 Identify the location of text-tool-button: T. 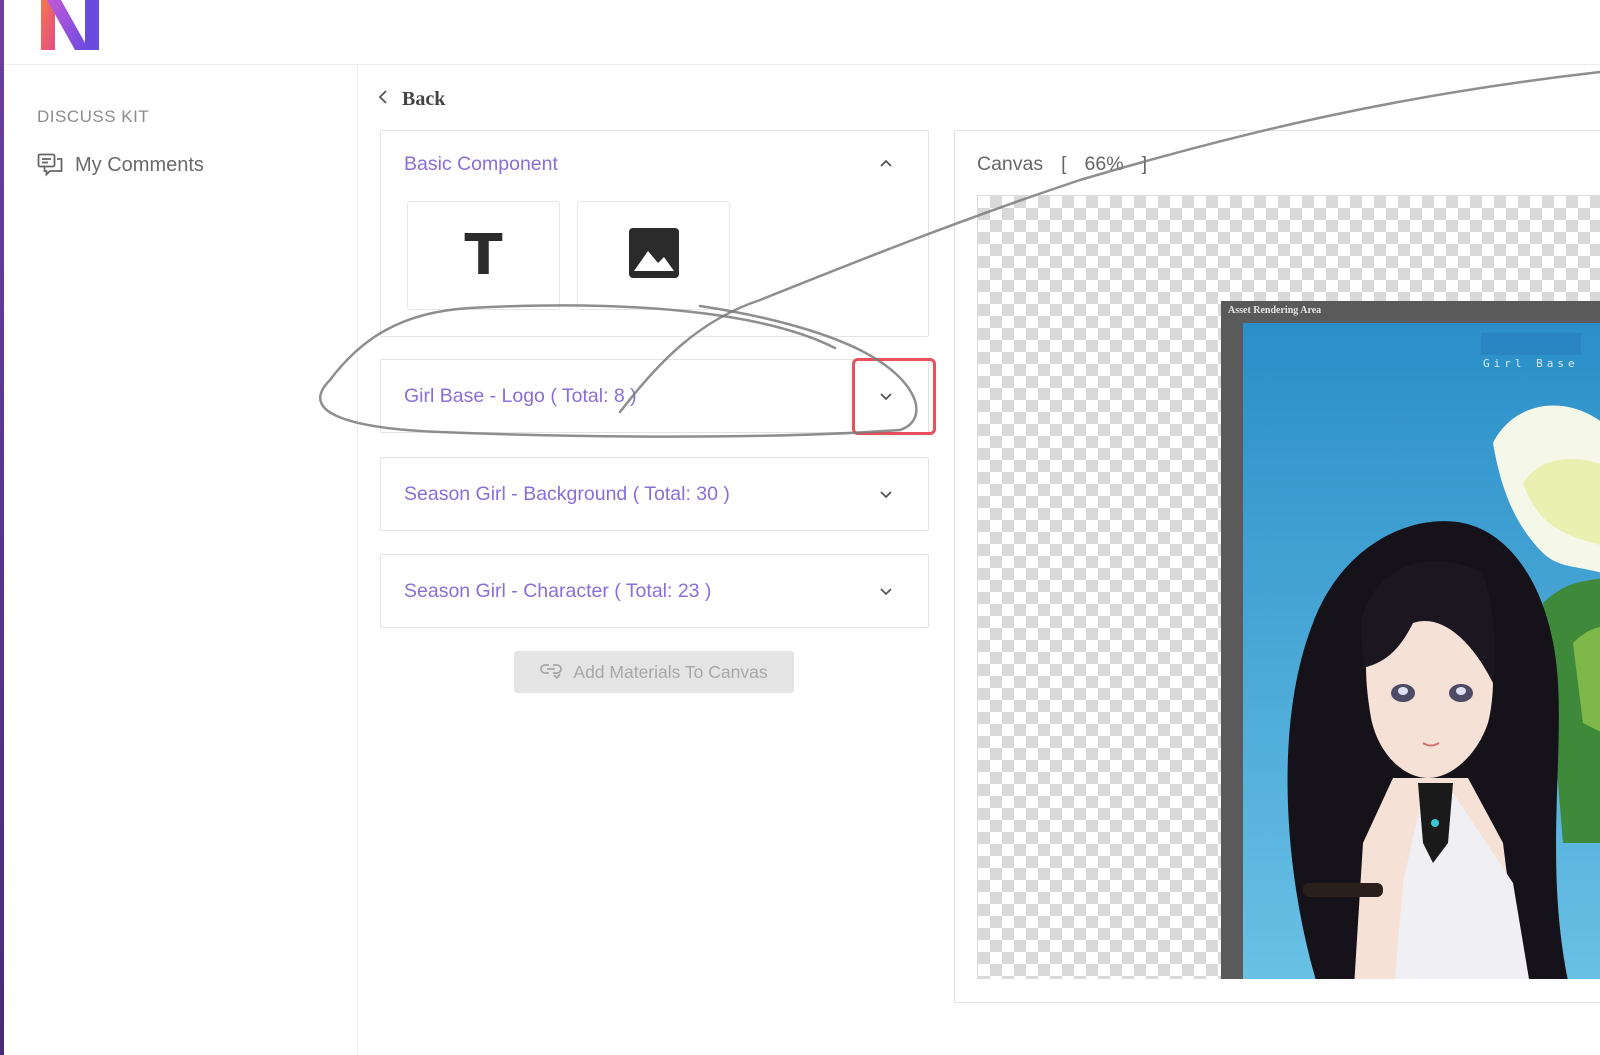
(483, 255).